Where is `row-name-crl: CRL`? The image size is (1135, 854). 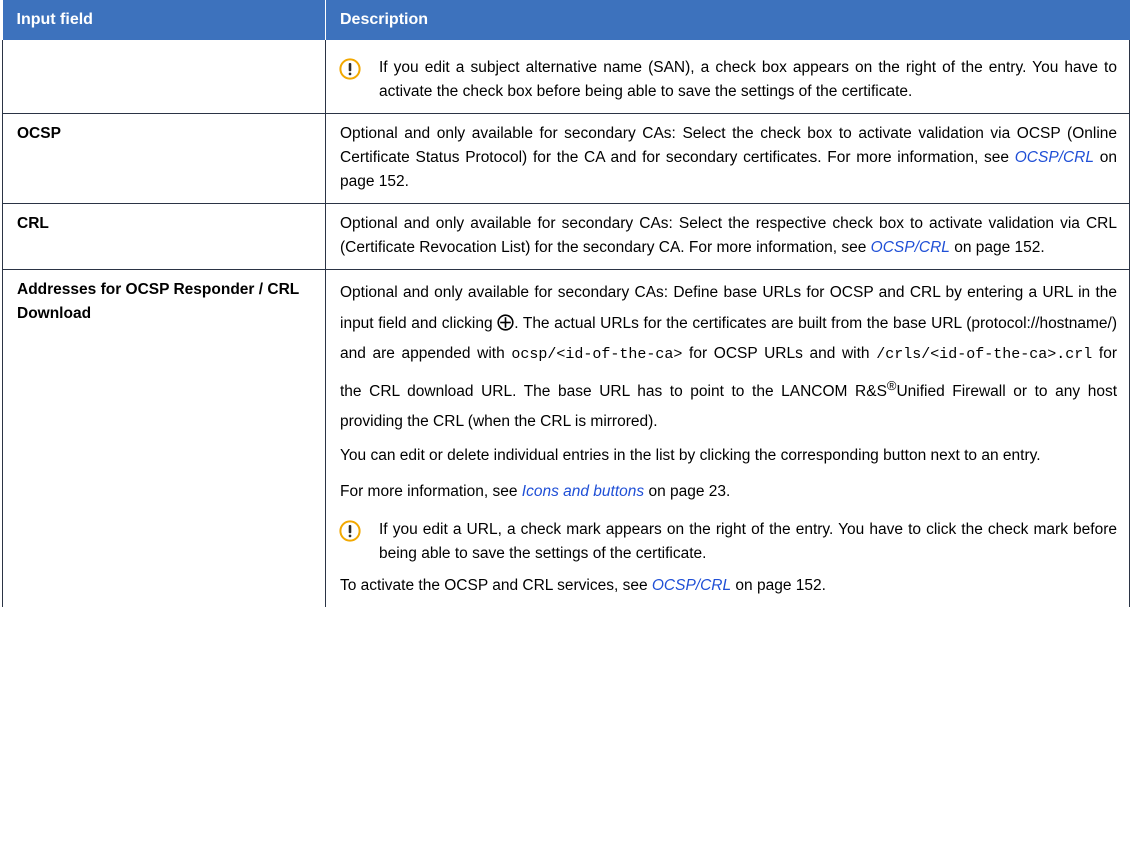 row-name-crl: CRL is located at coordinates (164, 236).